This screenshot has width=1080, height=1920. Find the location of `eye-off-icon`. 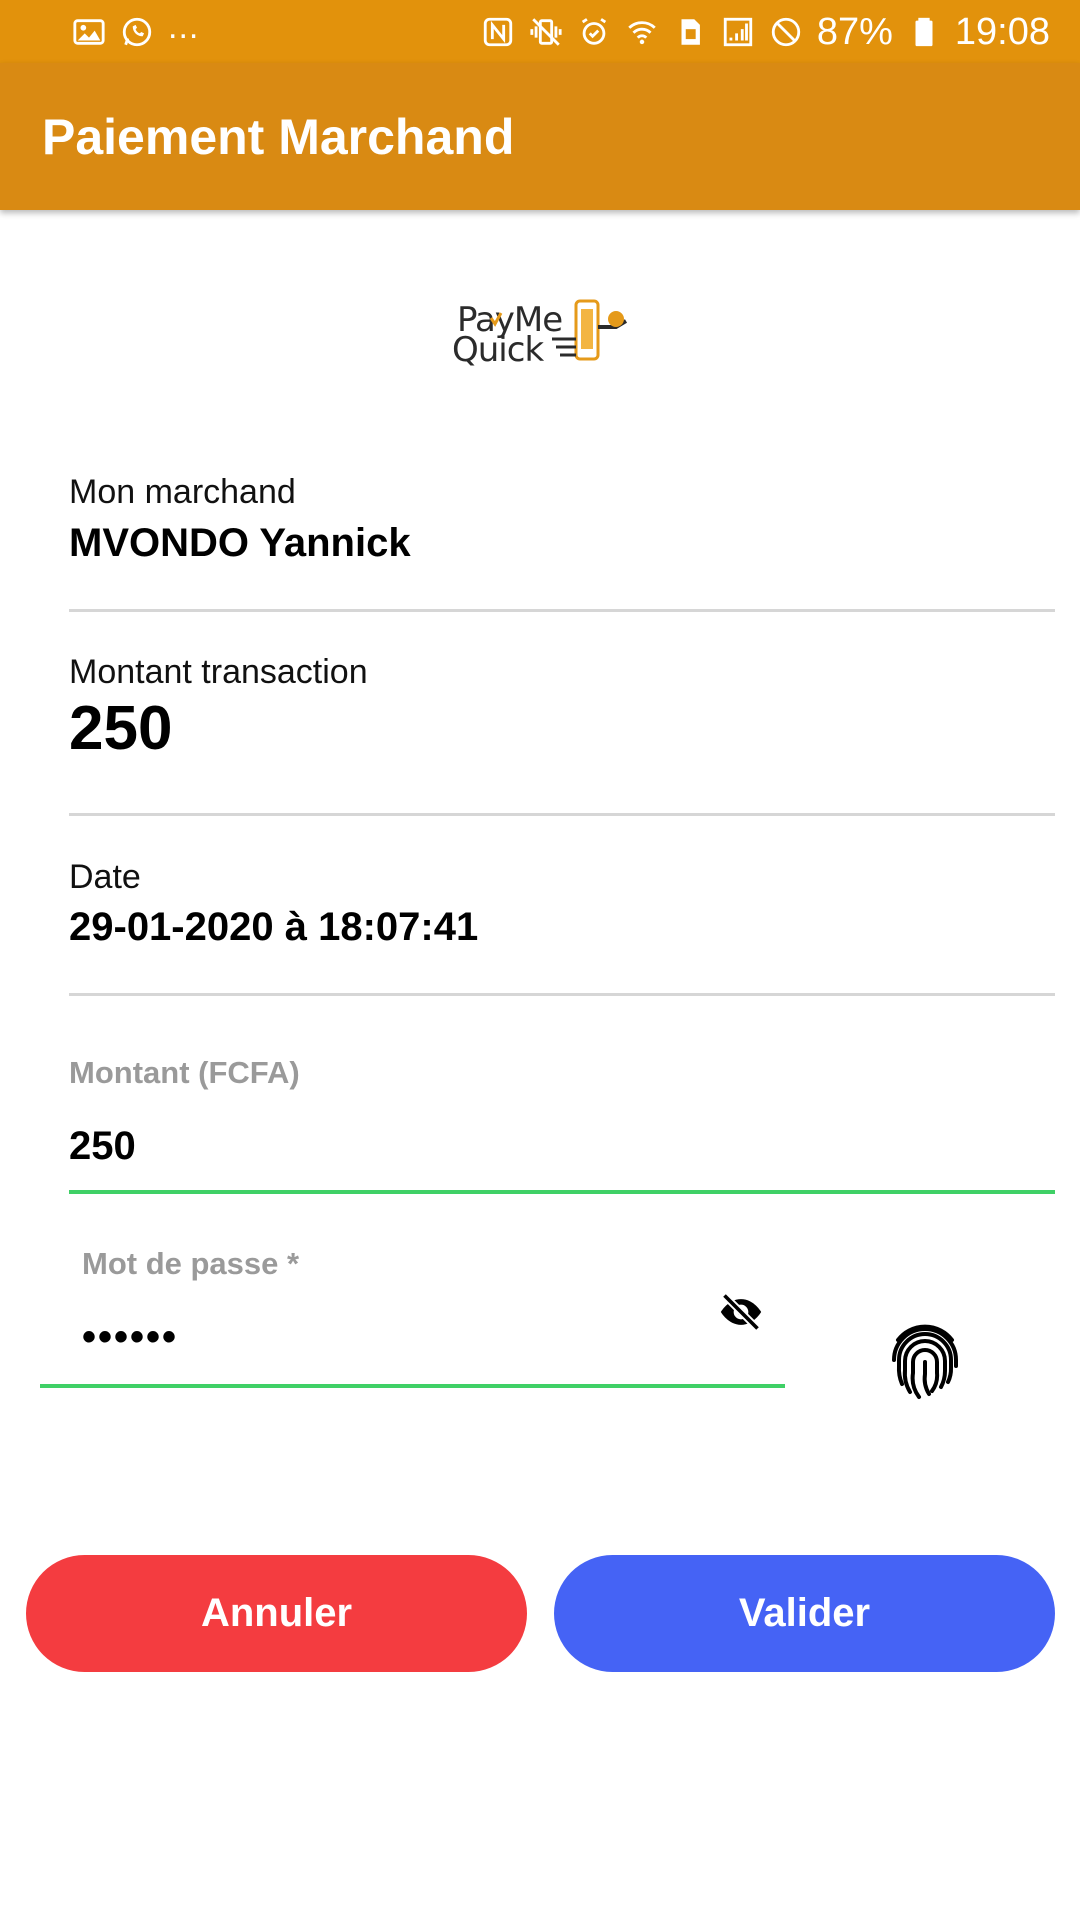

eye-off-icon is located at coordinates (741, 1312).